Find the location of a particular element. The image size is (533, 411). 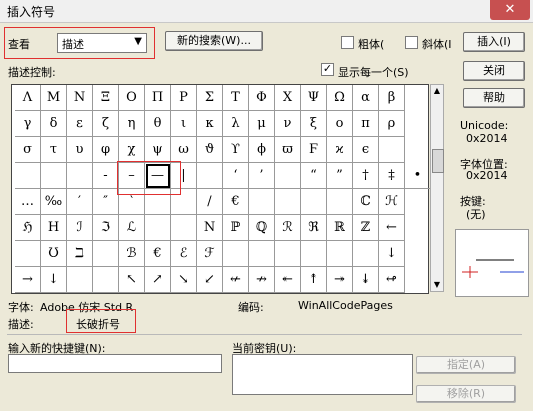

symbol-cell: → is located at coordinates (28, 280).